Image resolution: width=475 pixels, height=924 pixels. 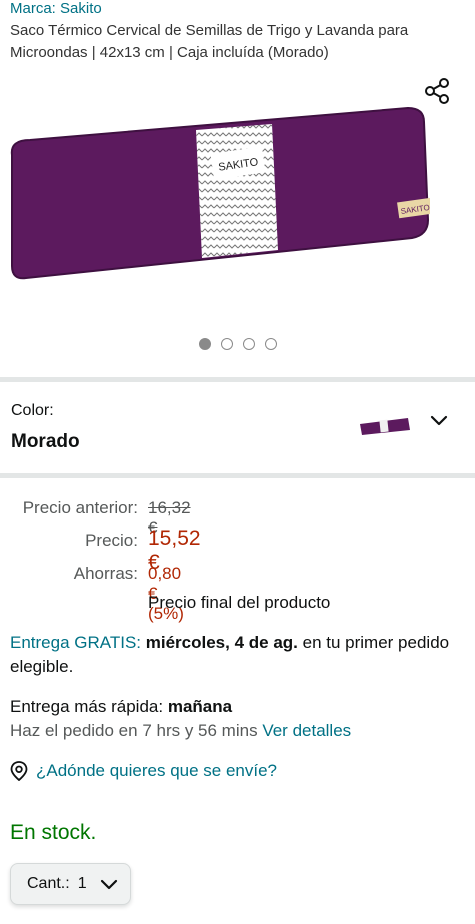 What do you see at coordinates (56, 8) in the screenshot?
I see `brand-link: Marca: Sakito` at bounding box center [56, 8].